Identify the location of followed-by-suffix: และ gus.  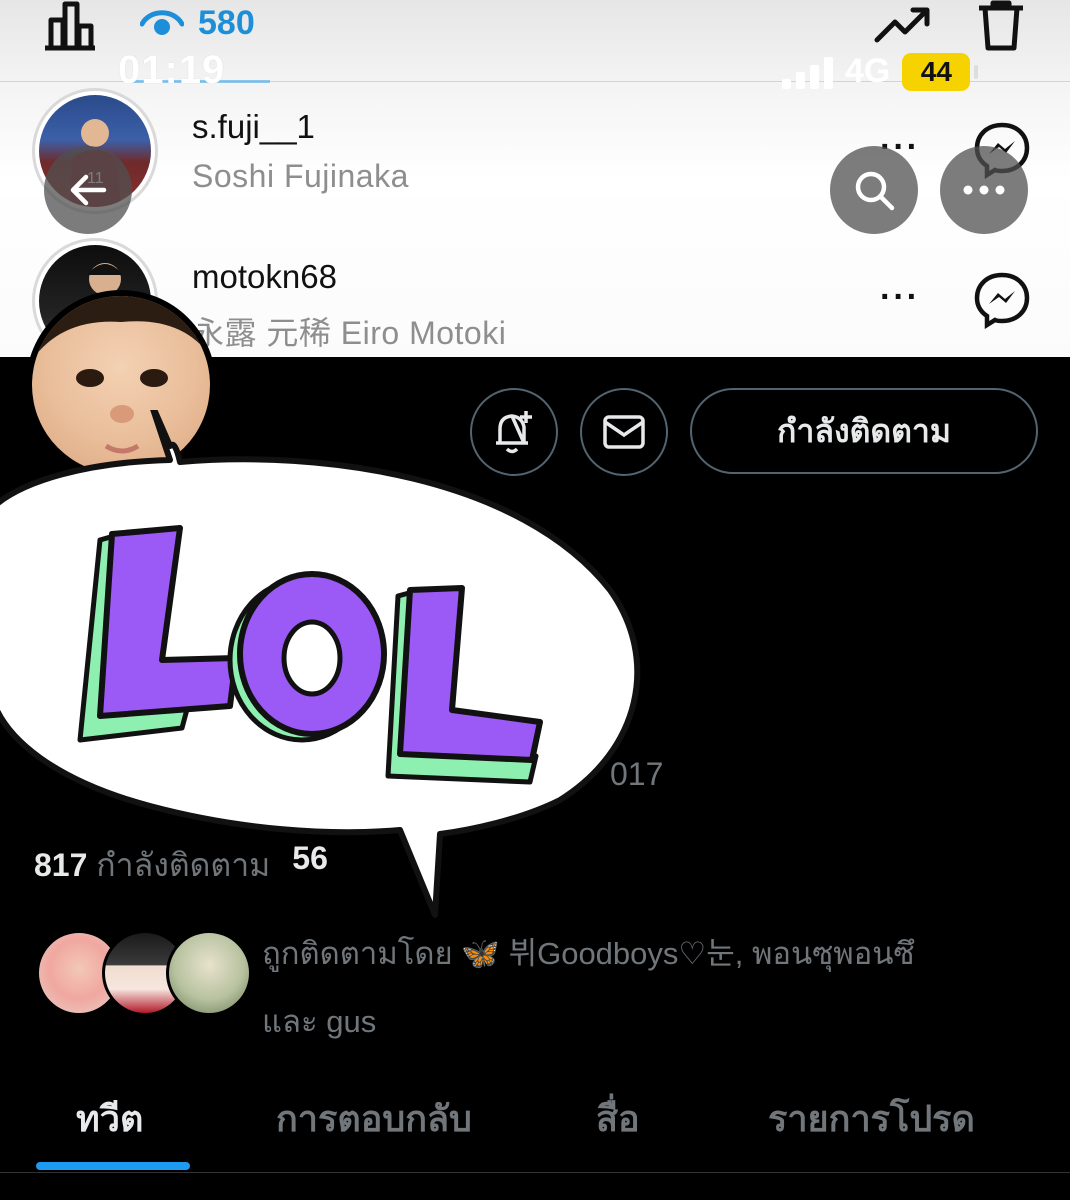
(319, 1021).